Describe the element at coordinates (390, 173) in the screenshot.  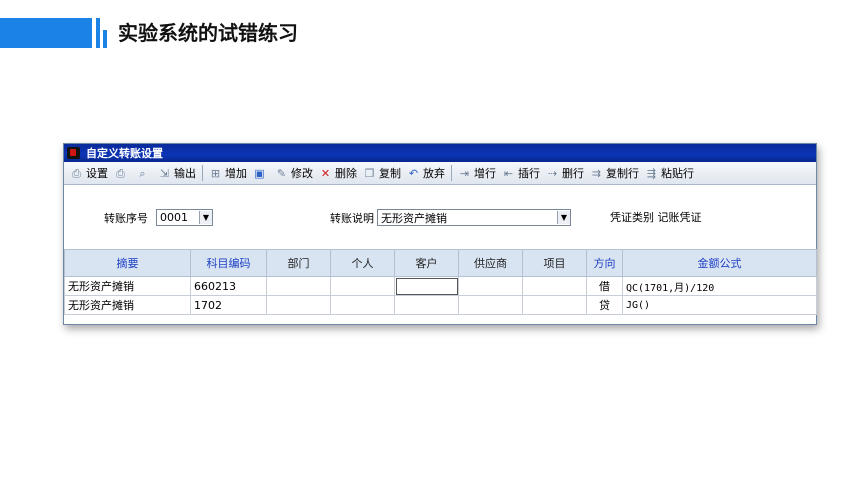
I see `copy-label: 复制` at that location.